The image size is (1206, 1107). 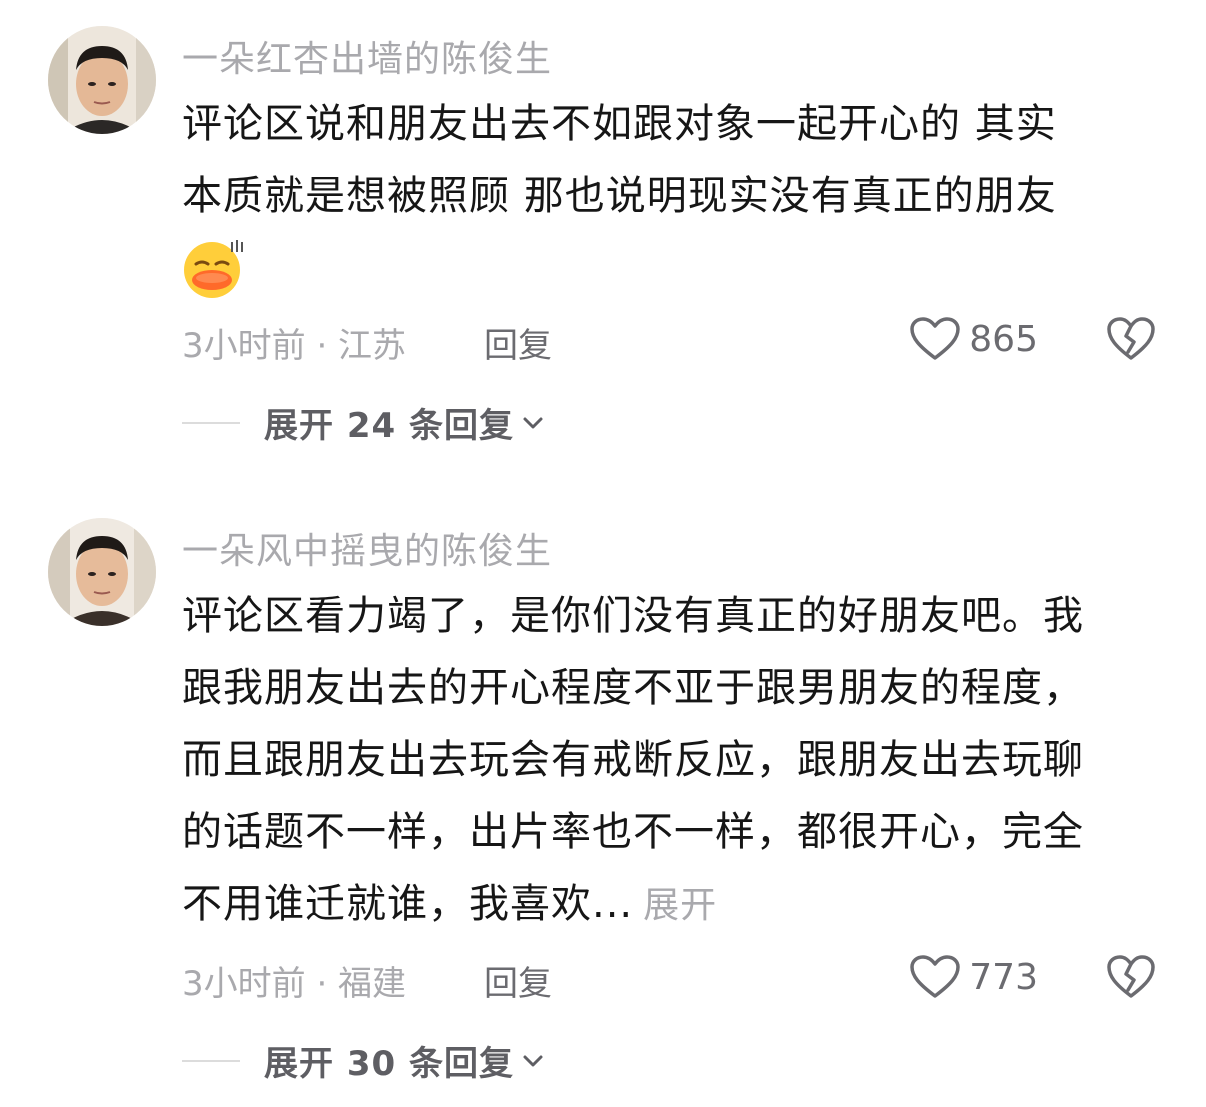 I want to click on expand-replies-button: 展开 24 条回复, so click(x=363, y=422).